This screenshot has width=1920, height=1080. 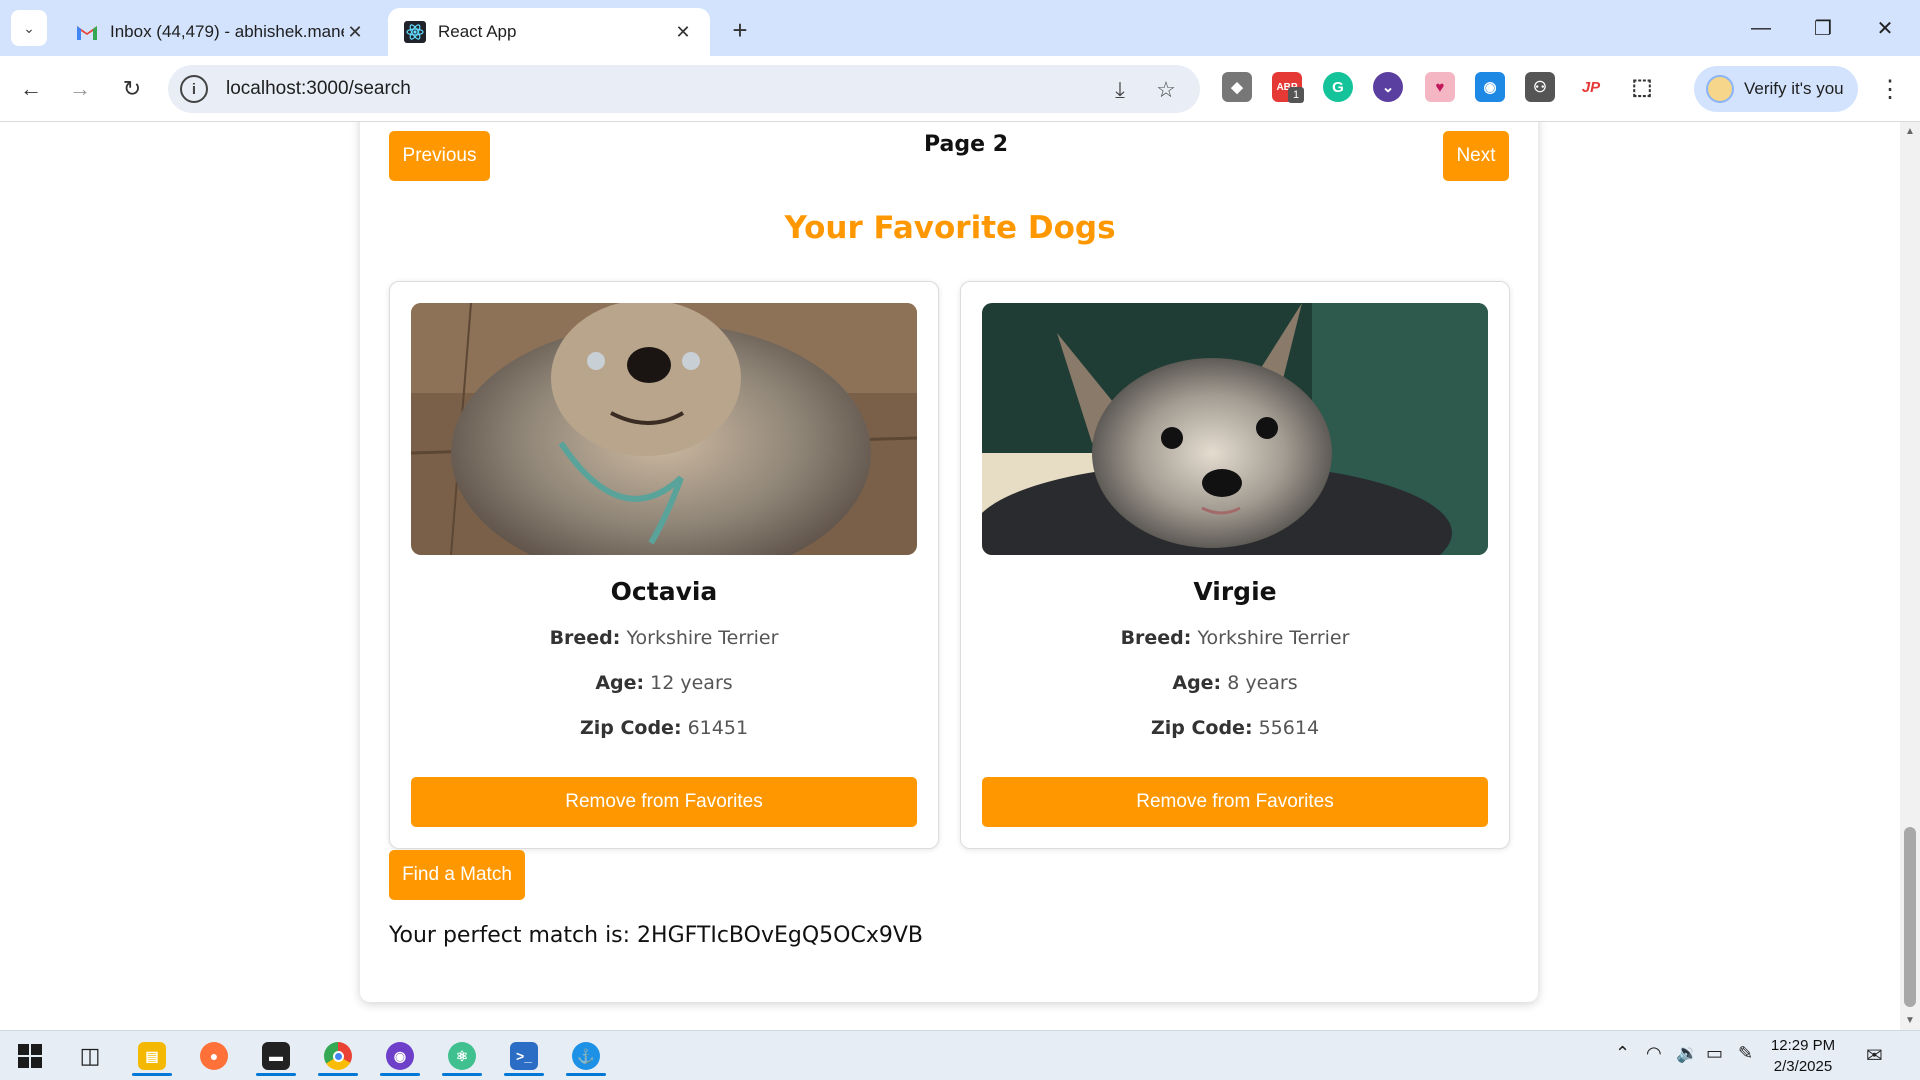 What do you see at coordinates (1910, 576) in the screenshot?
I see `vertical-scrollbar: ▲ ▼` at bounding box center [1910, 576].